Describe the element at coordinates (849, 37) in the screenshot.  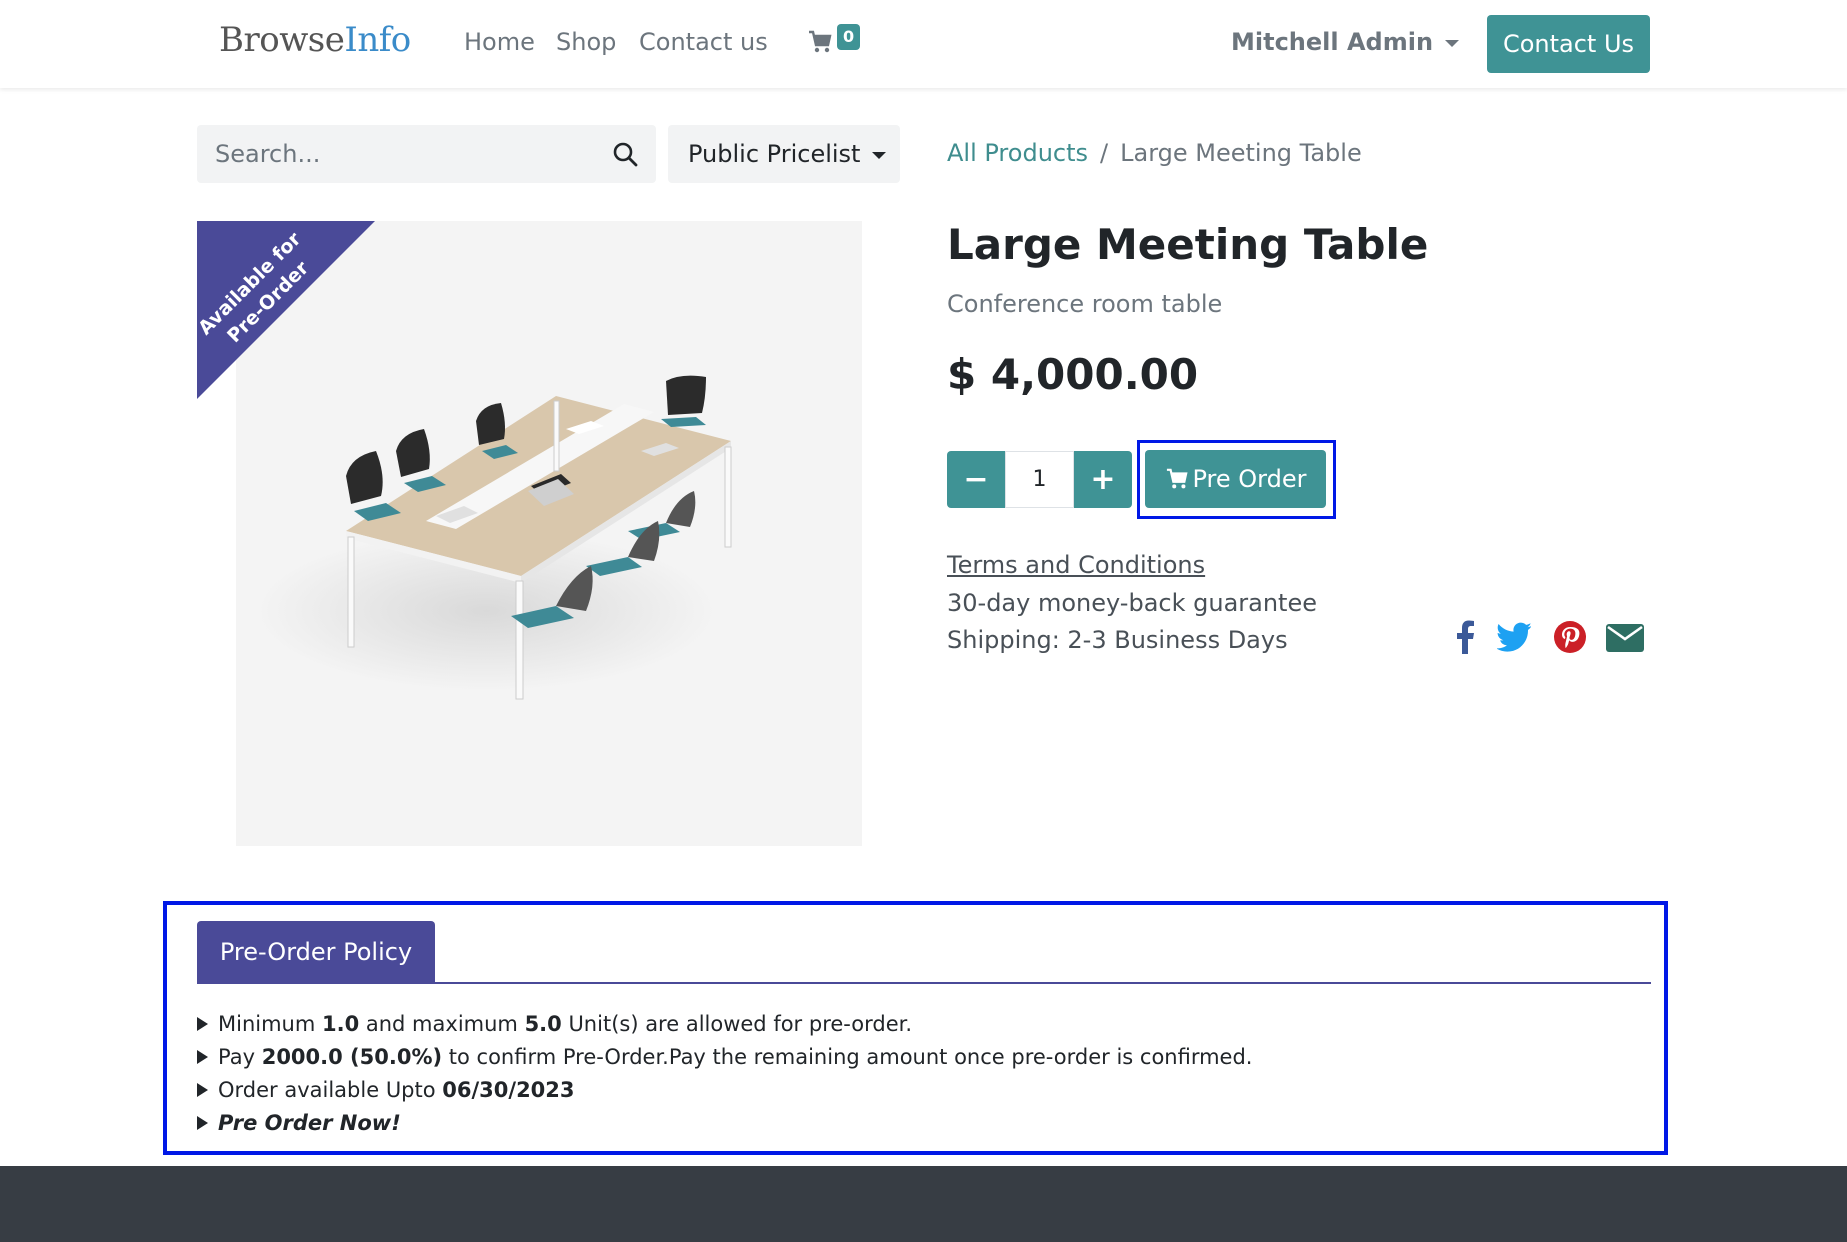
I see `cart-count-badge: 0` at that location.